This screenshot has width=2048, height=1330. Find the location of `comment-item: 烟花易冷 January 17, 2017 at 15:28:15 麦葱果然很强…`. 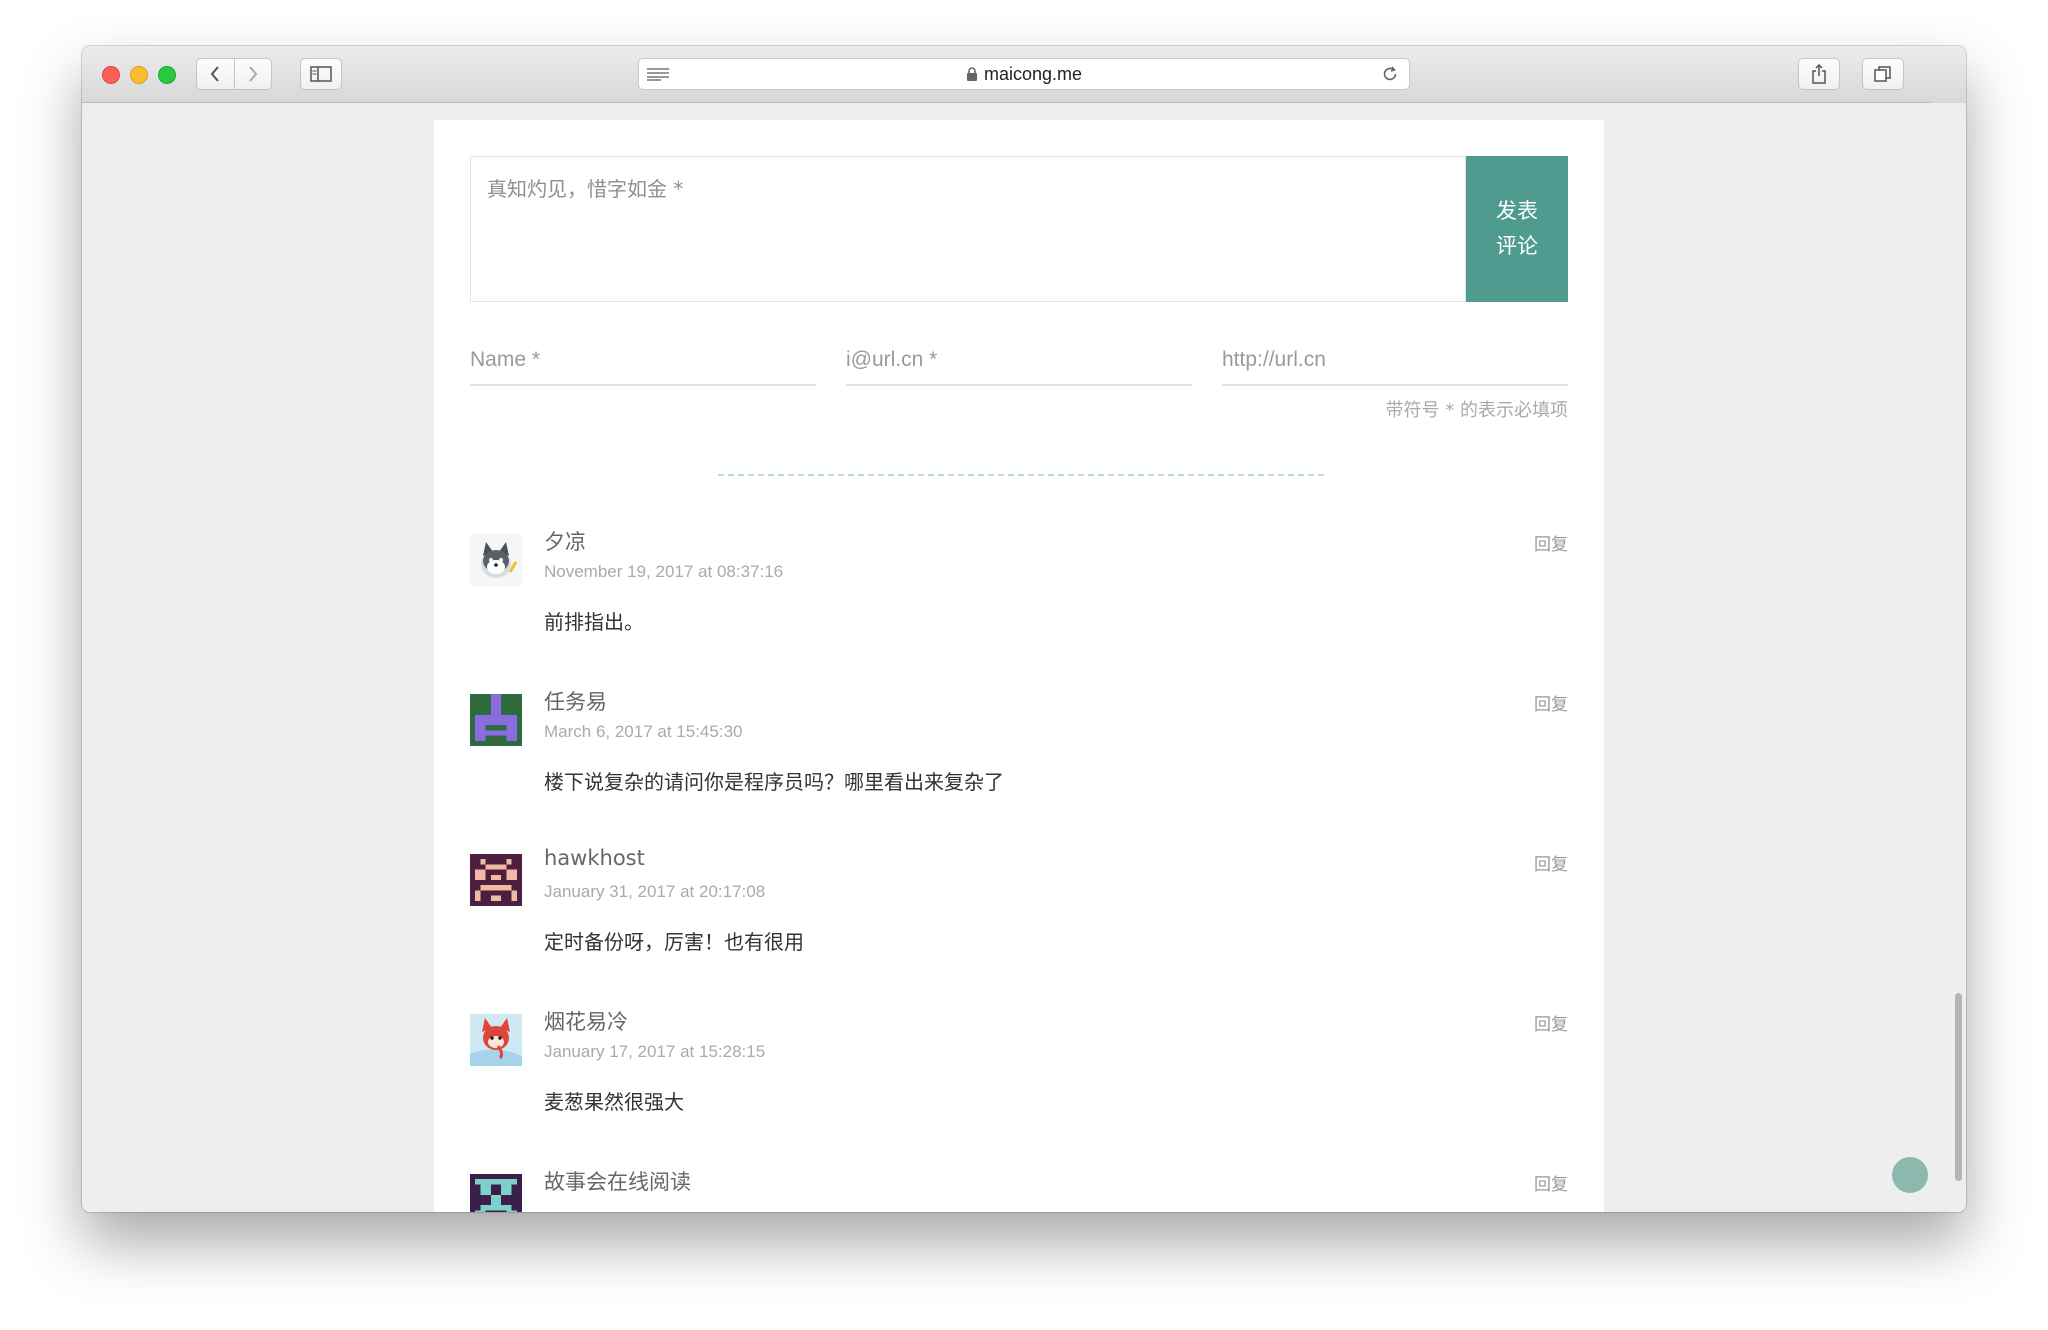

comment-item: 烟花易冷 January 17, 2017 at 15:28:15 麦葱果然很强… is located at coordinates (1019, 1076).